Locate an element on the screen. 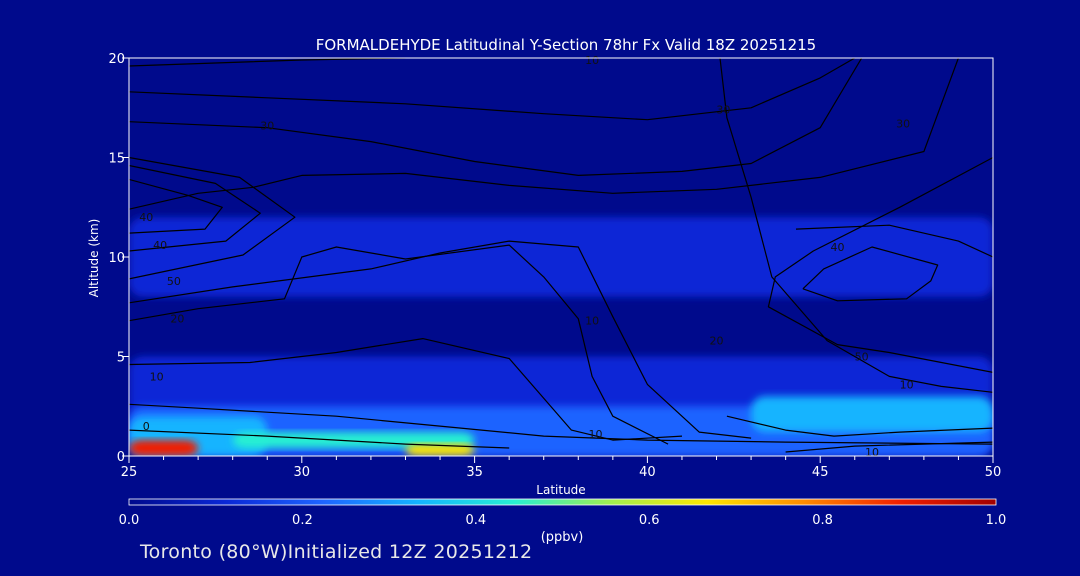 The width and height of the screenshot is (1080, 576). colorbar-tick-label: 0.2 is located at coordinates (302, 520).